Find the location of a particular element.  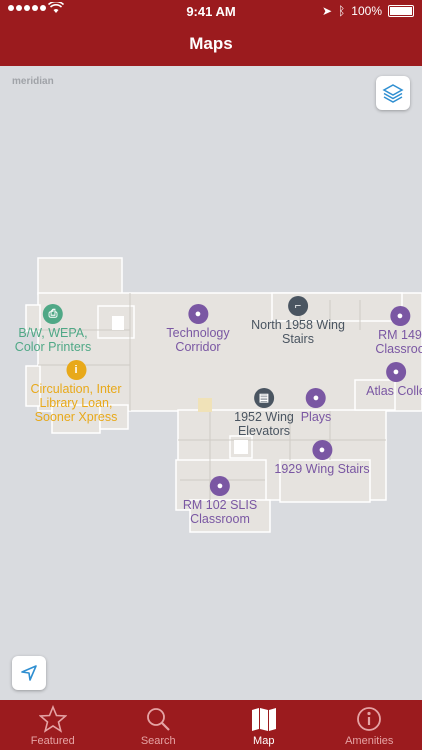

tab-map: Map is located at coordinates (264, 725).